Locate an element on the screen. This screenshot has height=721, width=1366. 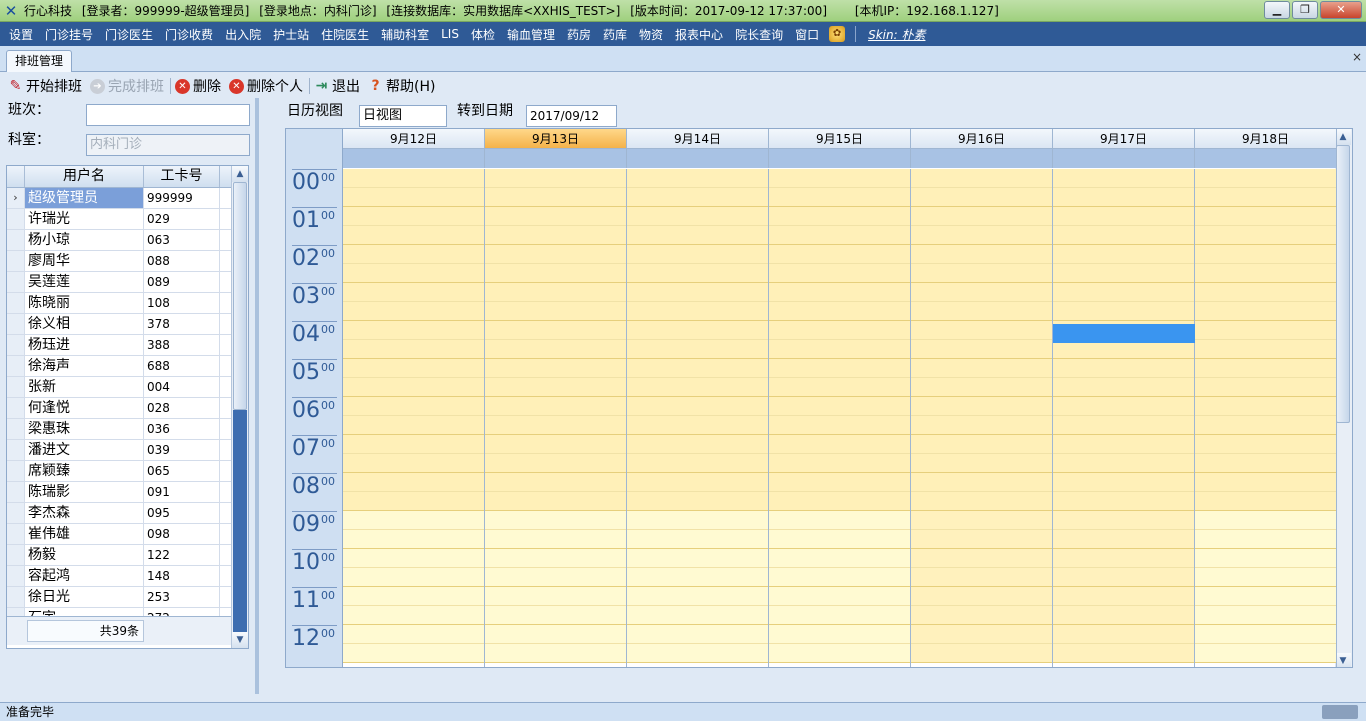
day-header: 9月17日 is located at coordinates (1124, 139).